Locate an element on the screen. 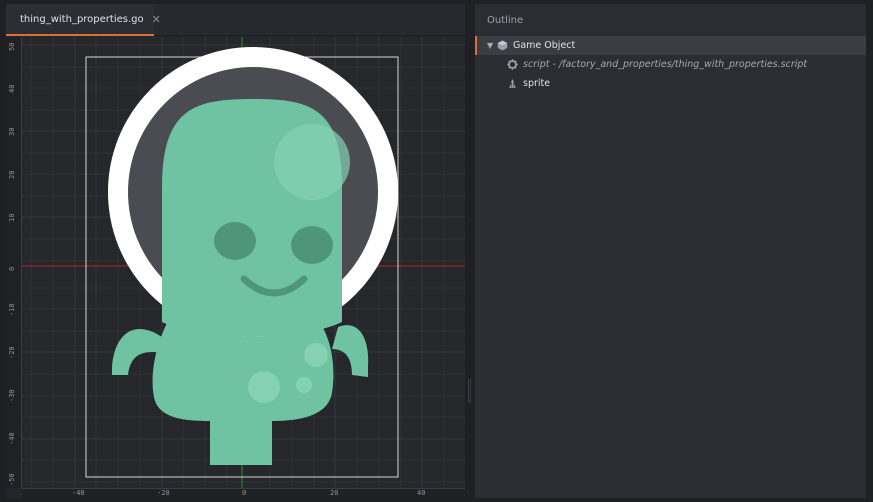  gear-icon is located at coordinates (512, 64).